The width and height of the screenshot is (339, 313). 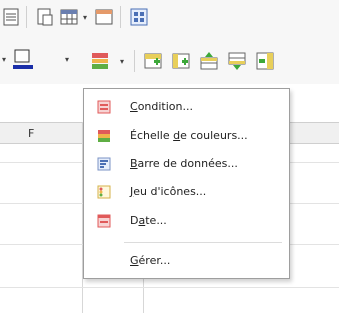 I want to click on toolbar-row-1: ▾, so click(x=169, y=18).